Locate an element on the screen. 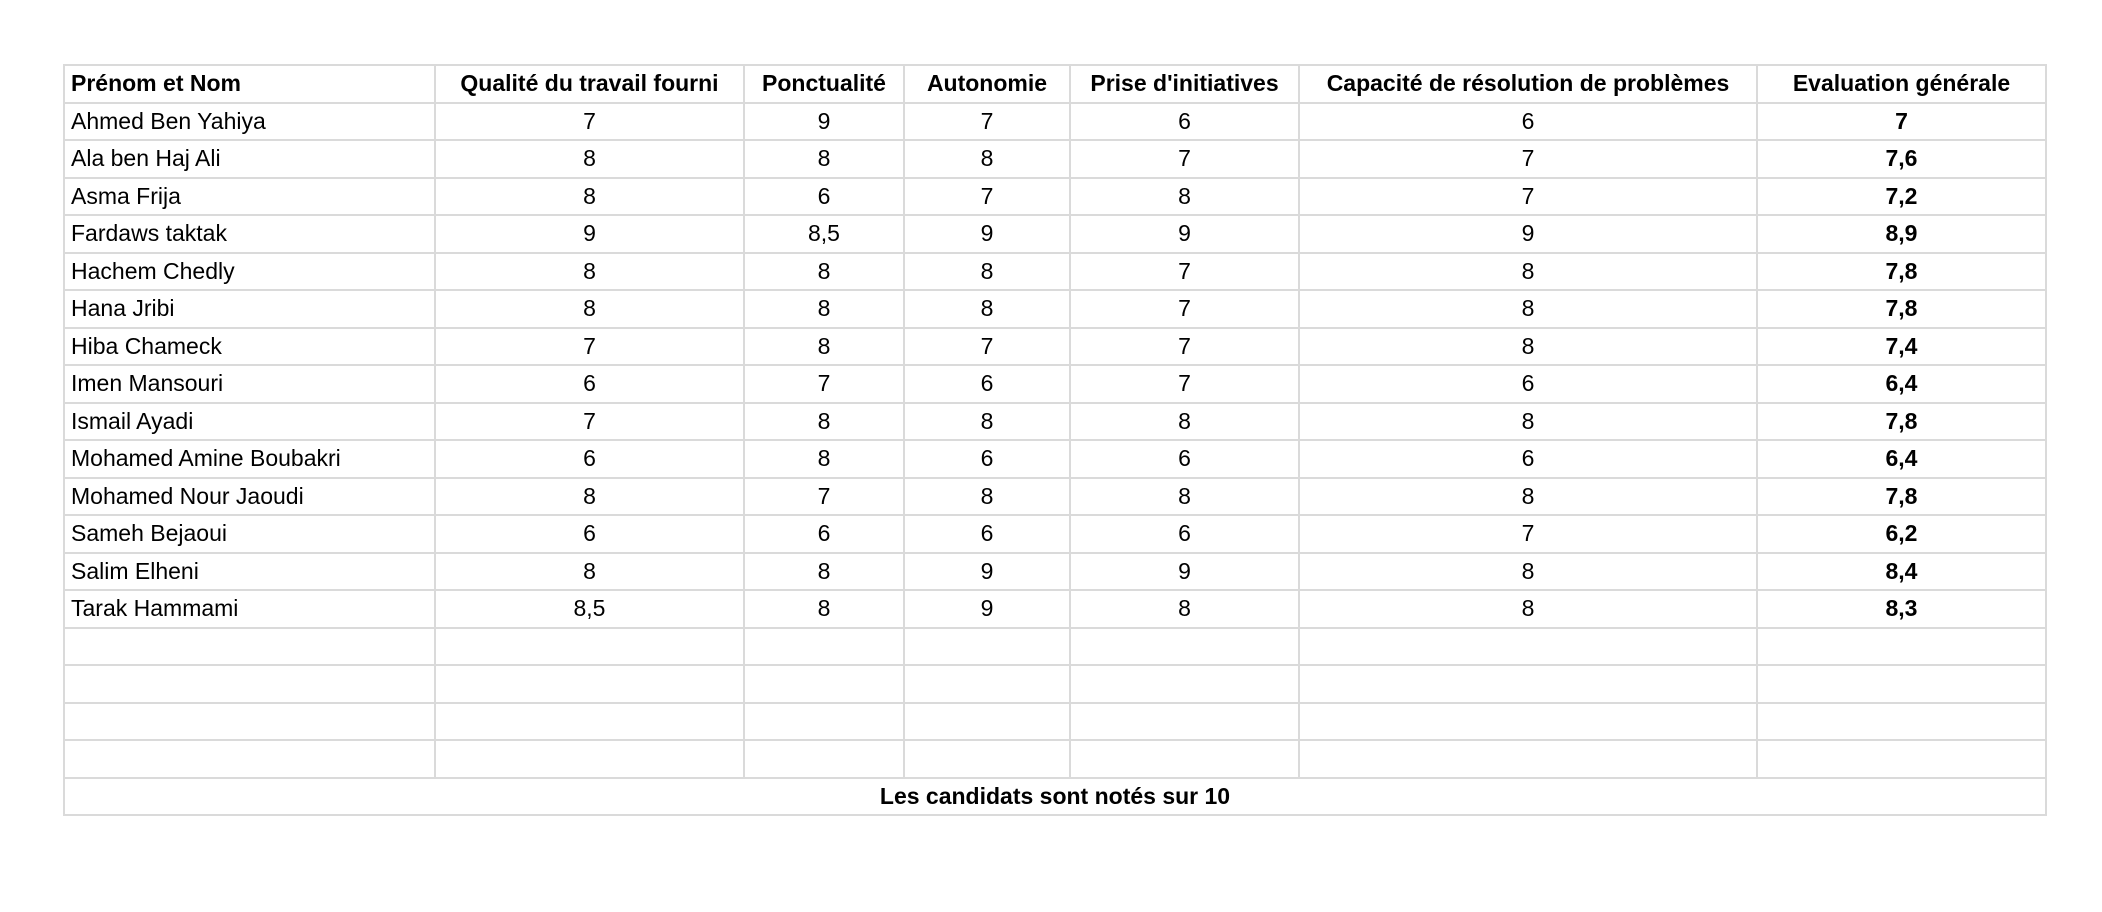  overall-cell: 8,4 is located at coordinates (1901, 571).